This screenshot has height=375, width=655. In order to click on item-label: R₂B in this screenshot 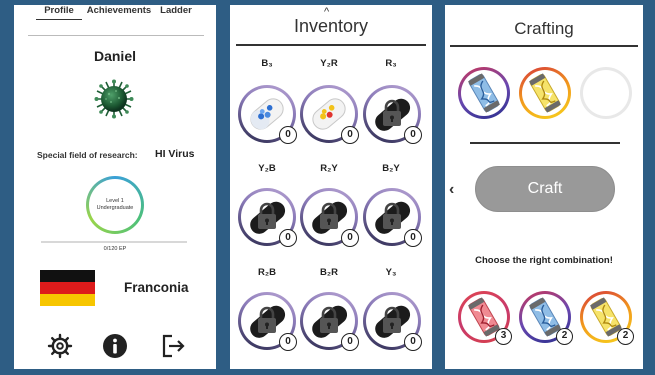, I will do `click(267, 272)`.